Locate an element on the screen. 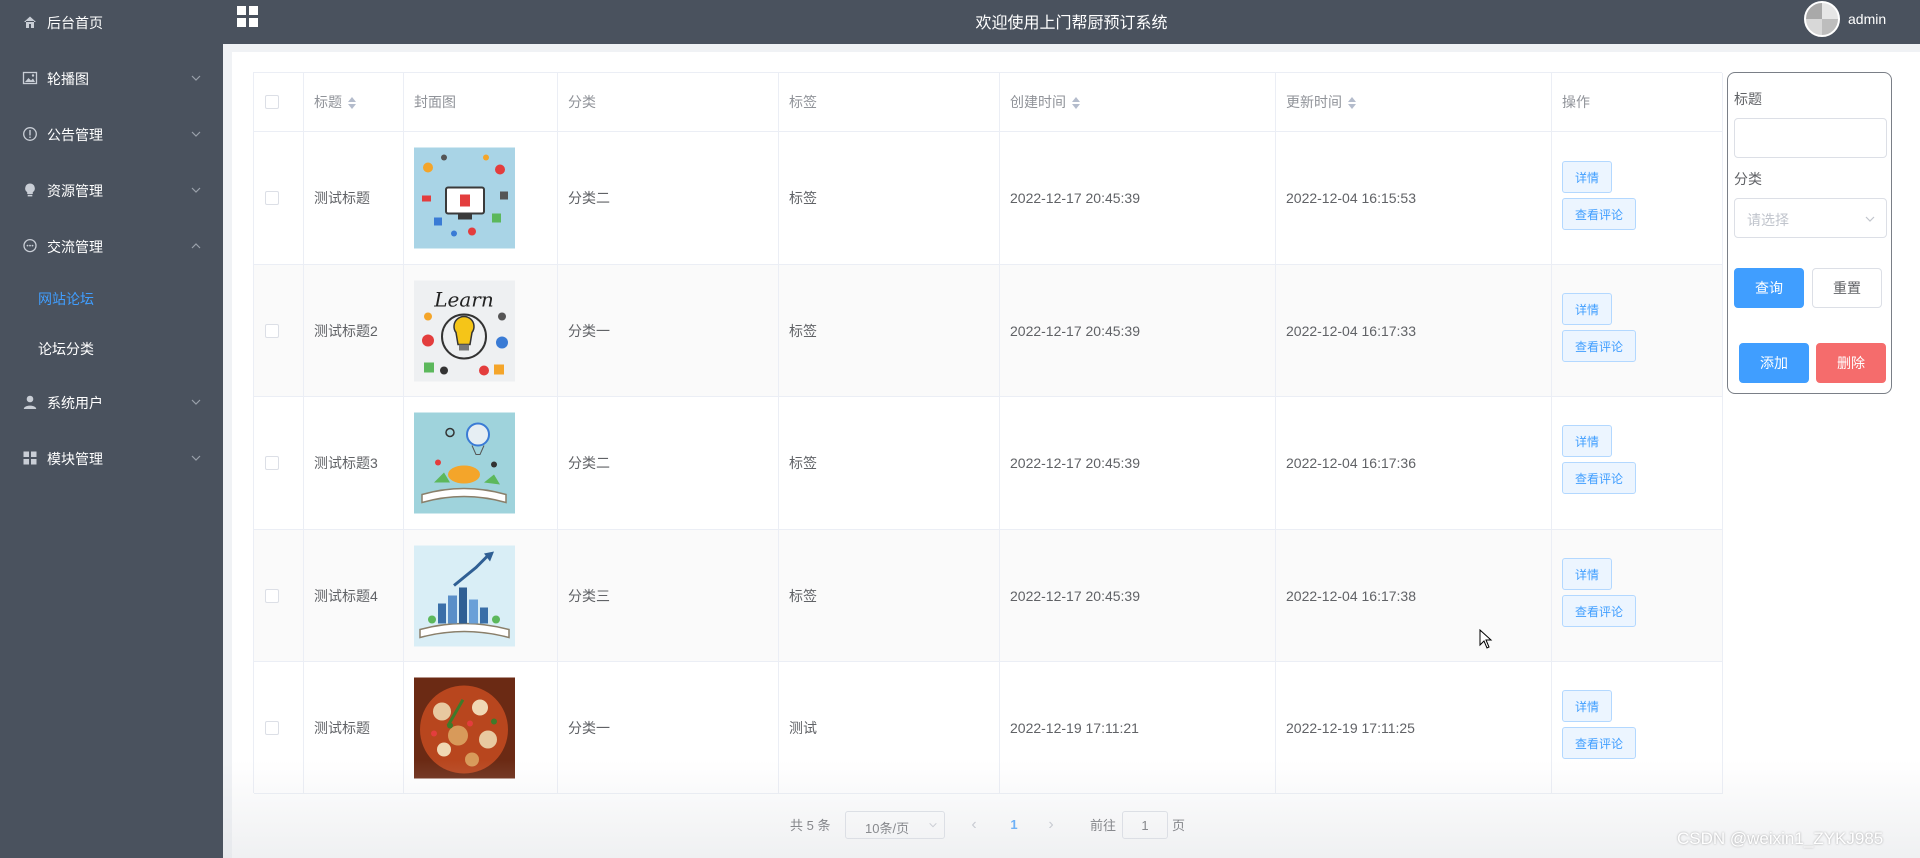  info-icon is located at coordinates (30, 134).